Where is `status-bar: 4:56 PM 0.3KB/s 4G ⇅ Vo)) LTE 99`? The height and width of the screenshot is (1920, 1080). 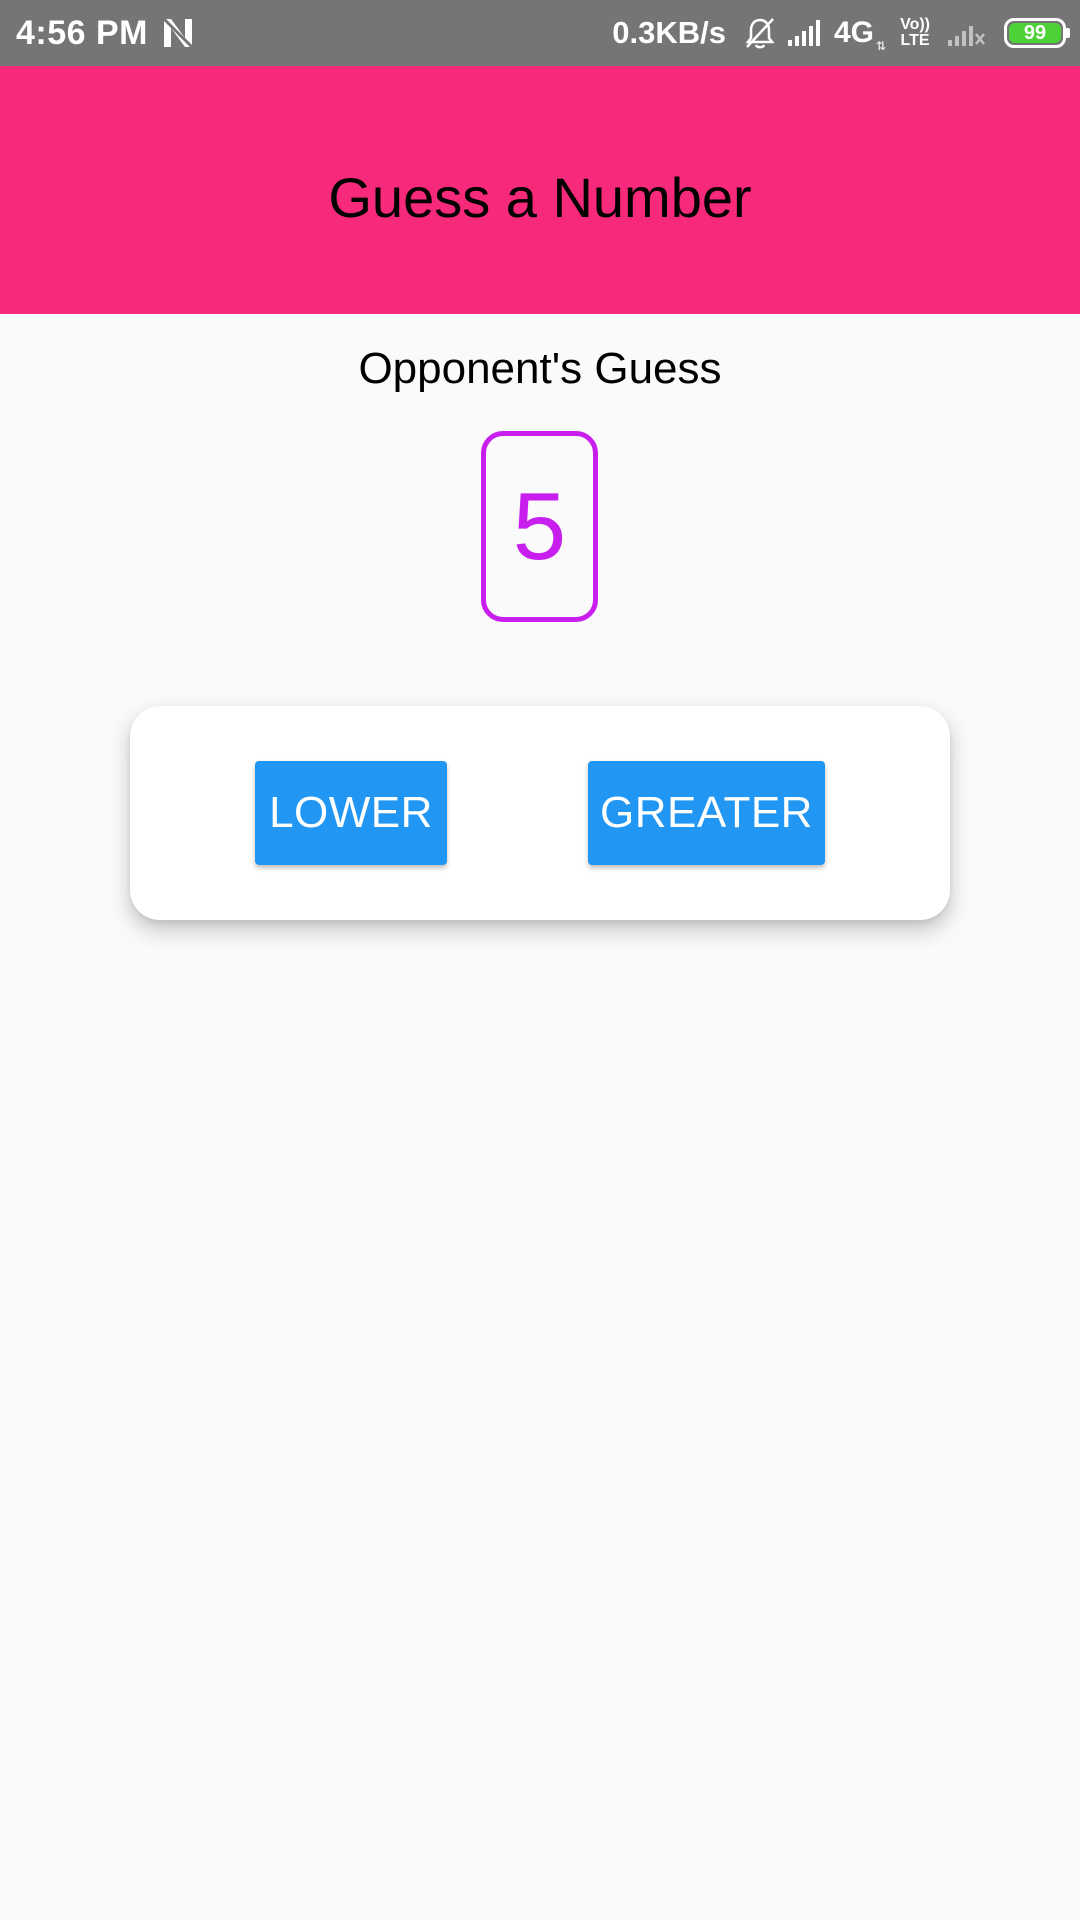 status-bar: 4:56 PM 0.3KB/s 4G ⇅ Vo)) LTE 99 is located at coordinates (540, 33).